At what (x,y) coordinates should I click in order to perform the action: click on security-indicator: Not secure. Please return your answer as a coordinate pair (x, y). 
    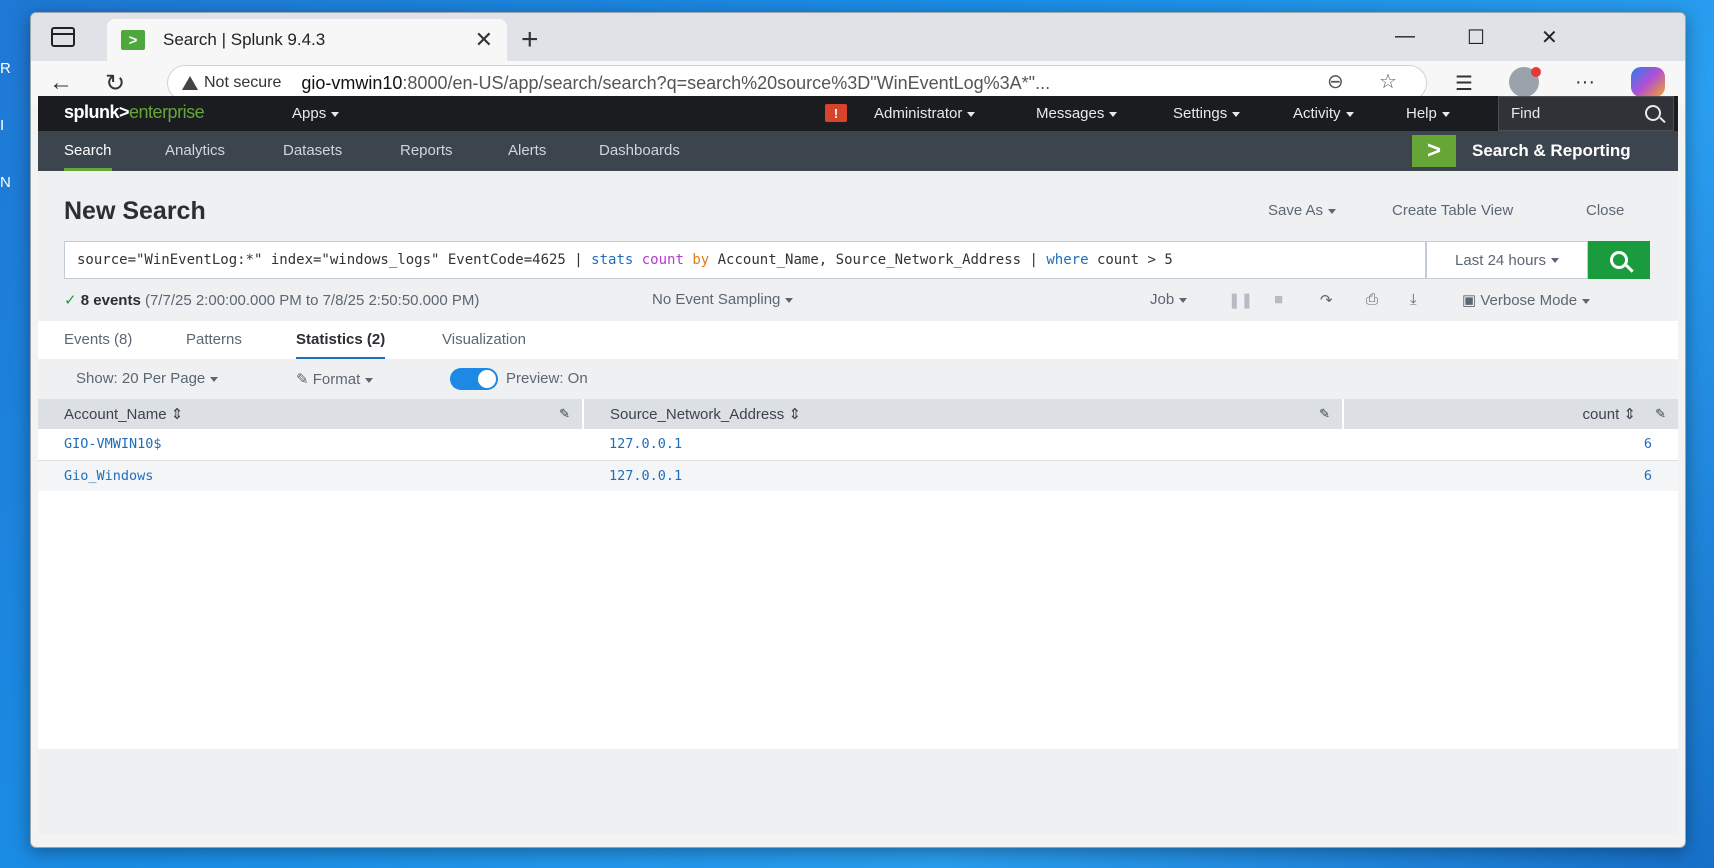
    Looking at the image, I should click on (231, 83).